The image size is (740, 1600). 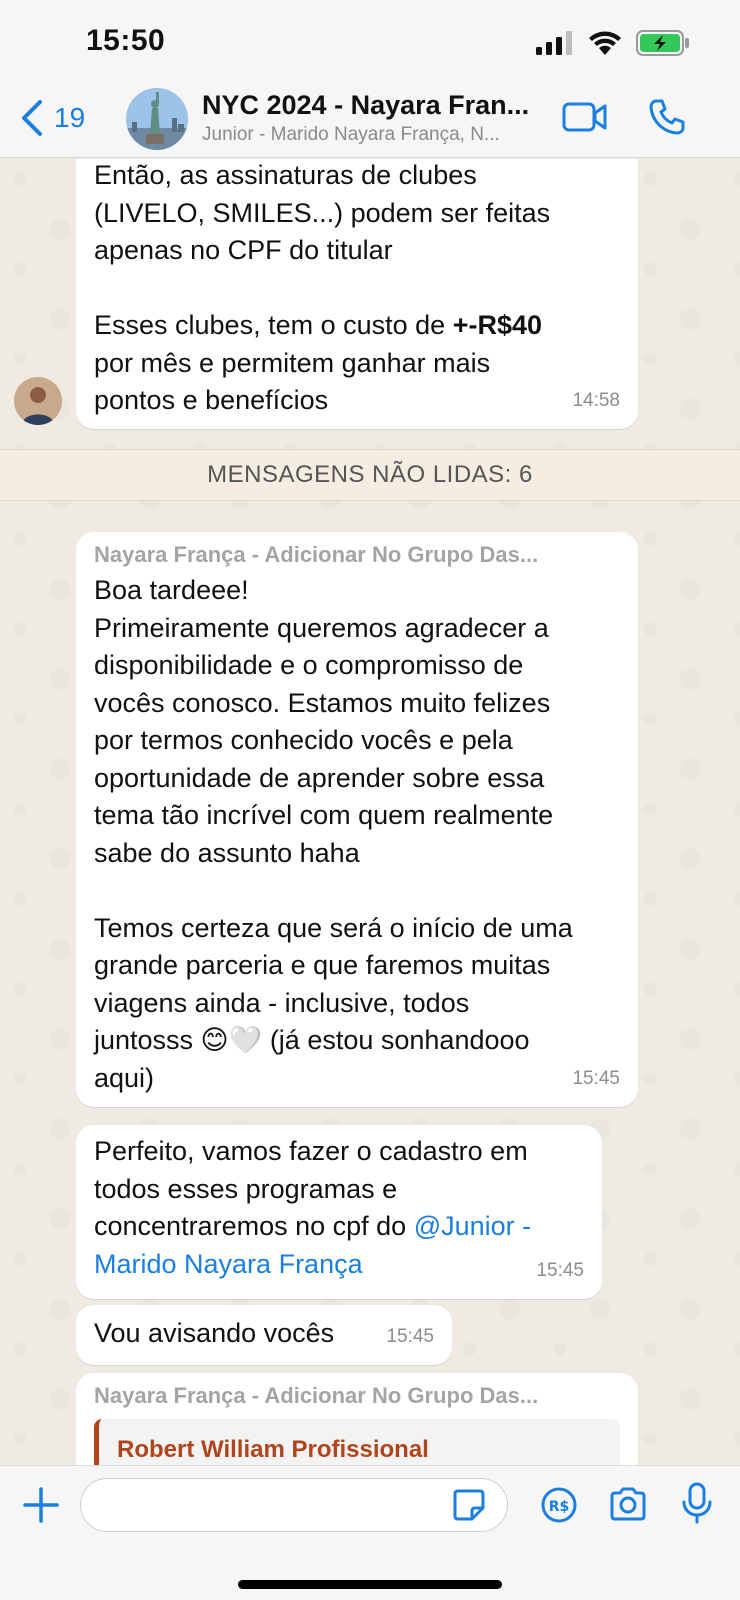 I want to click on unread-count: 19, so click(x=70, y=117).